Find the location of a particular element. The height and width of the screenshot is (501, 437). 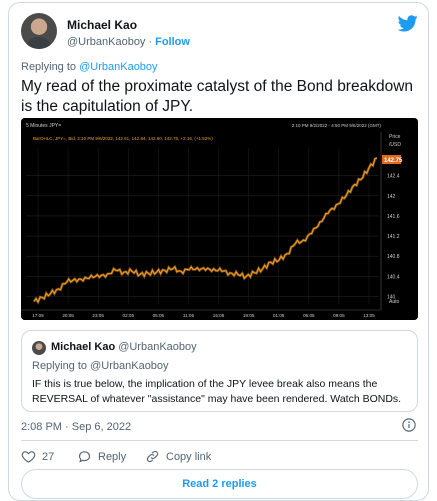

link-icon is located at coordinates (152, 456).